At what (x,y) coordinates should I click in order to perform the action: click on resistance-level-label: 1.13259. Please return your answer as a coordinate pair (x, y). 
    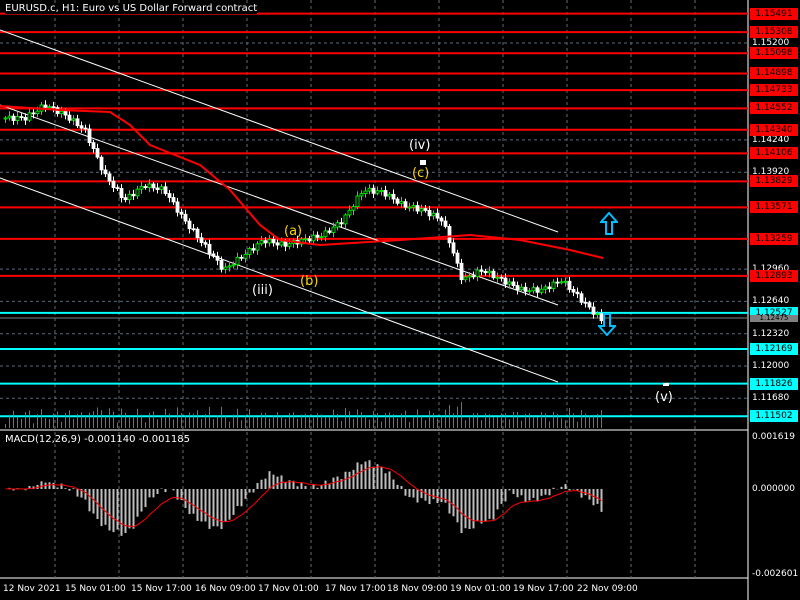
    Looking at the image, I should click on (774, 238).